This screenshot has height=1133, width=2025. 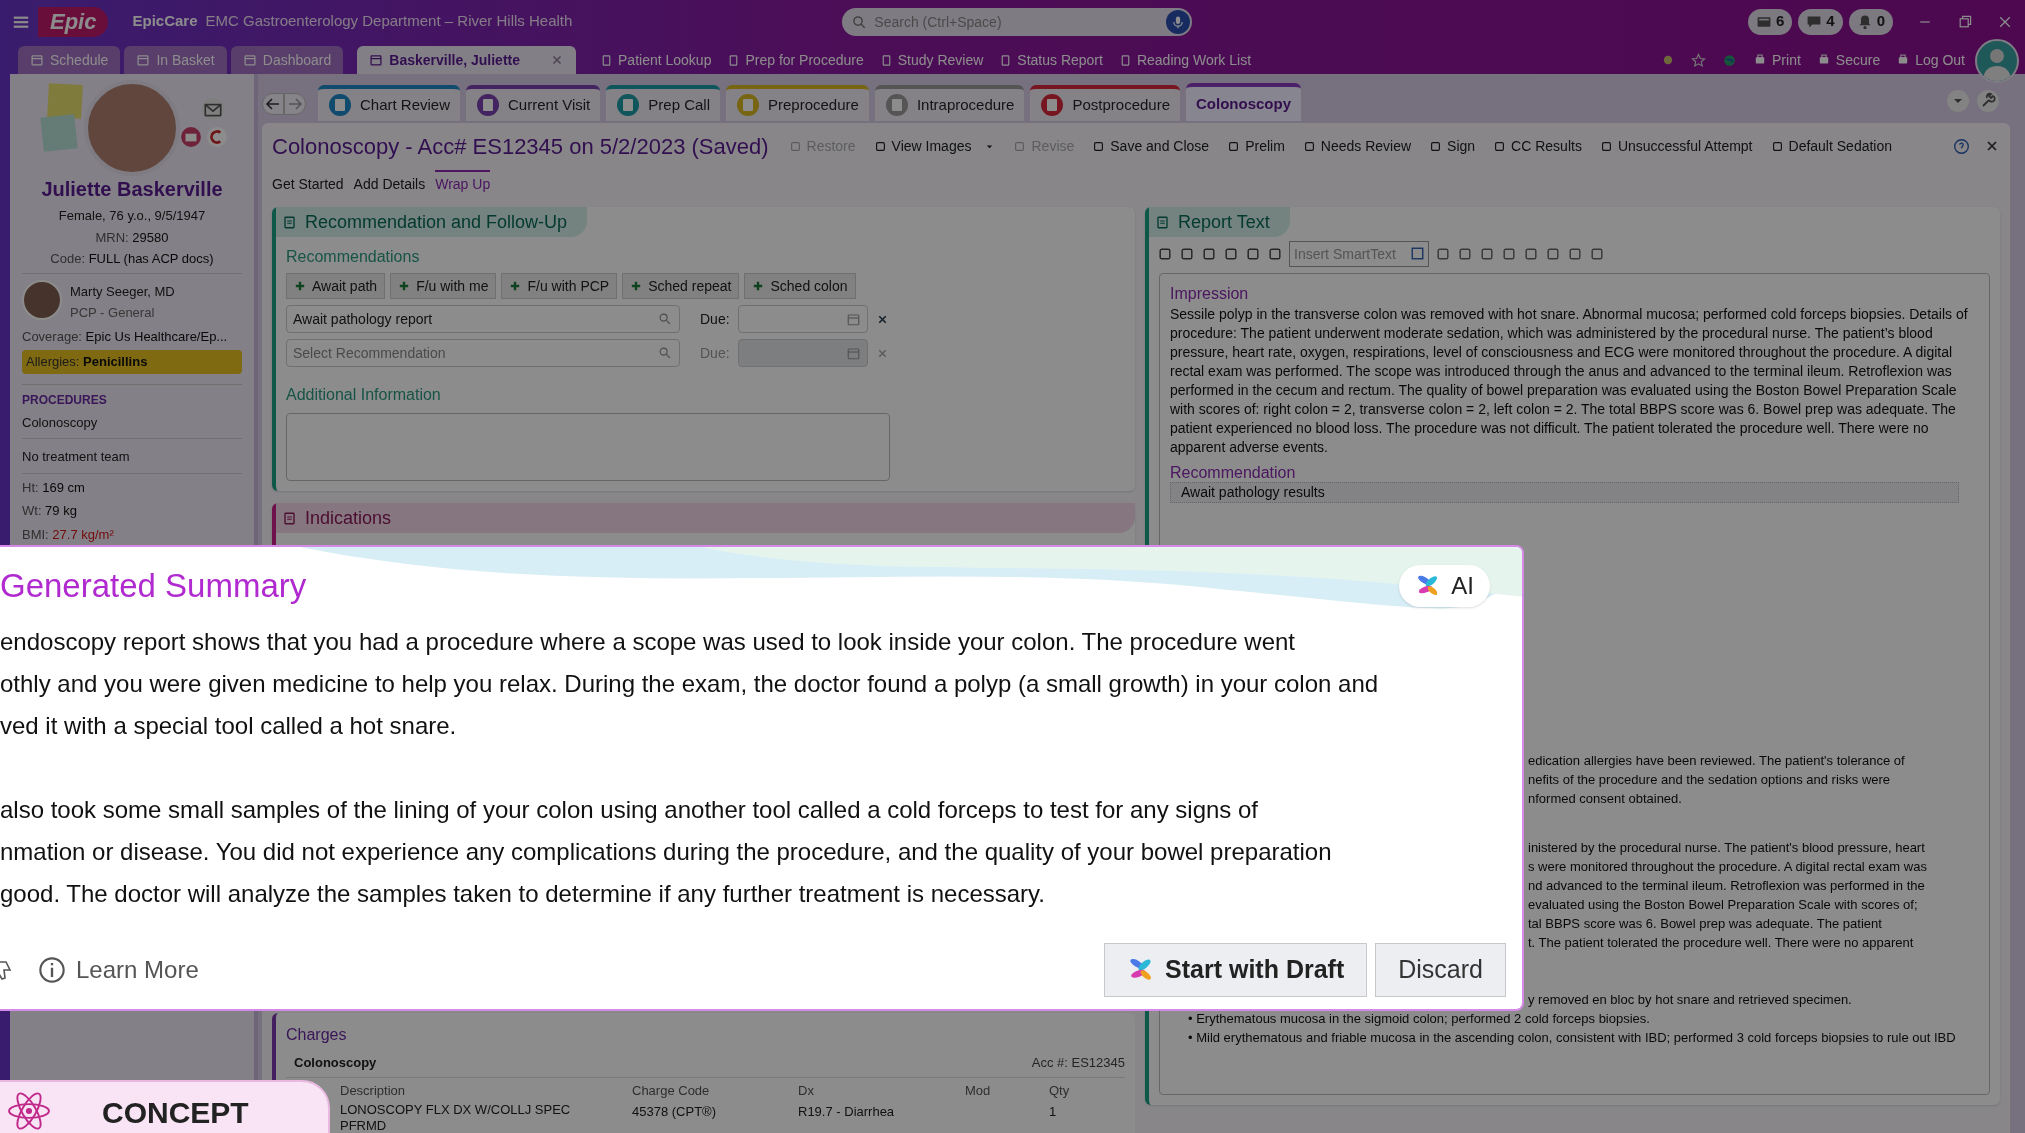 What do you see at coordinates (666, 852) in the screenshot?
I see `summary-paragraph: also took some small samples of the lining of your colon using another tool called a cold forceps to test for any signs of nmation or disease. You did not experience any complications during the procedure, and the quality of your bowel preparation good. The doctor will analyze the samples taken to determine if any further treatment is necessary.` at bounding box center [666, 852].